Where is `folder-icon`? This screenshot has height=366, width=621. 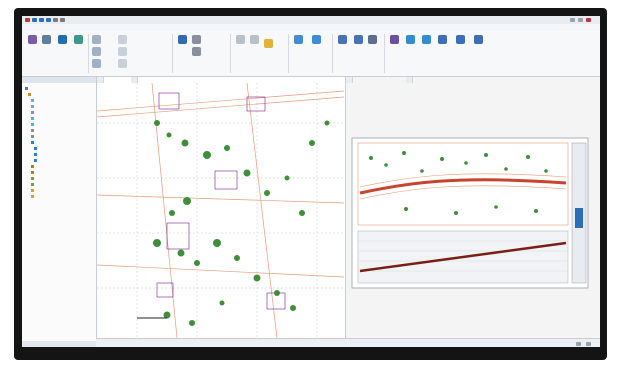
folder-icon is located at coordinates (26, 88).